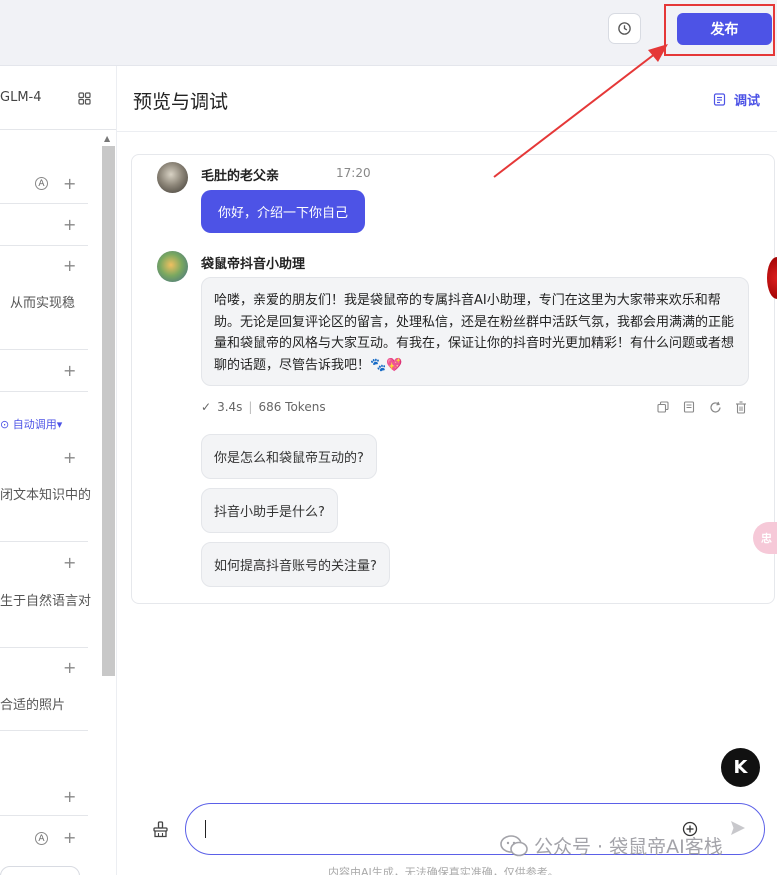 The image size is (777, 875). I want to click on response-meta: ✓ 3.4s | 686 Tokens, so click(263, 407).